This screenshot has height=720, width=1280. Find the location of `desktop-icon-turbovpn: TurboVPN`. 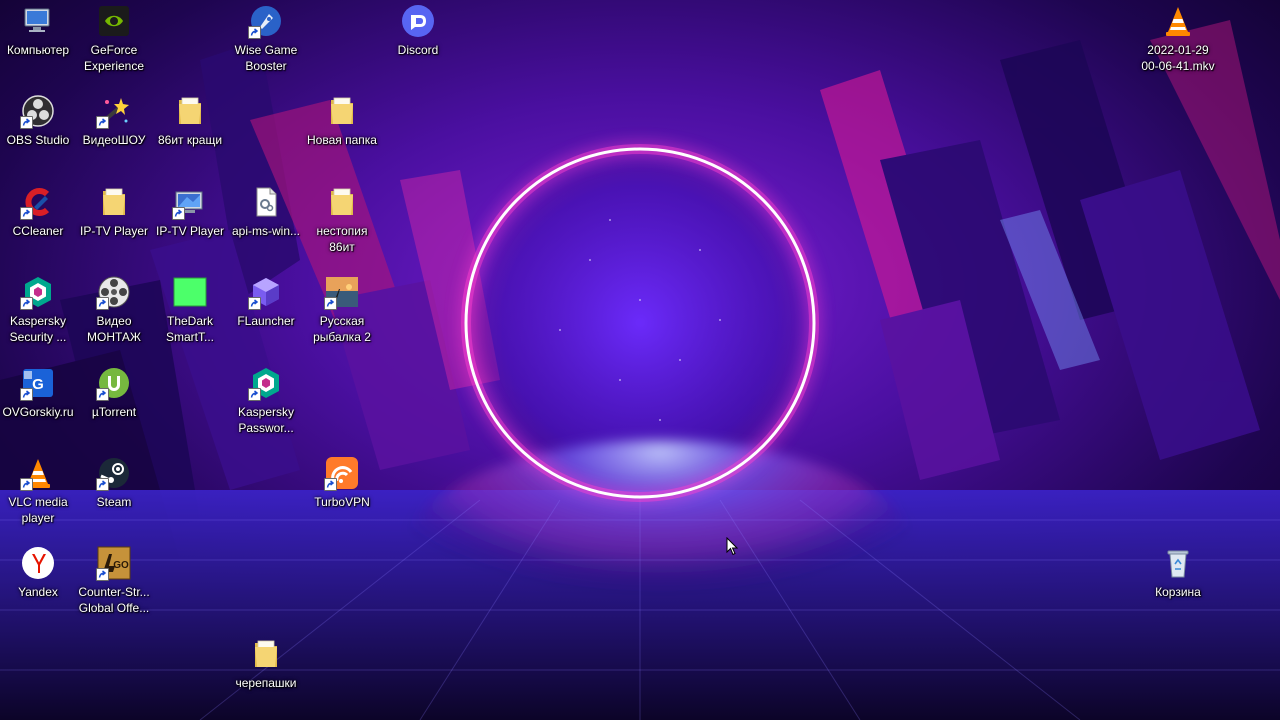

desktop-icon-turbovpn: TurboVPN is located at coordinates (342, 483).